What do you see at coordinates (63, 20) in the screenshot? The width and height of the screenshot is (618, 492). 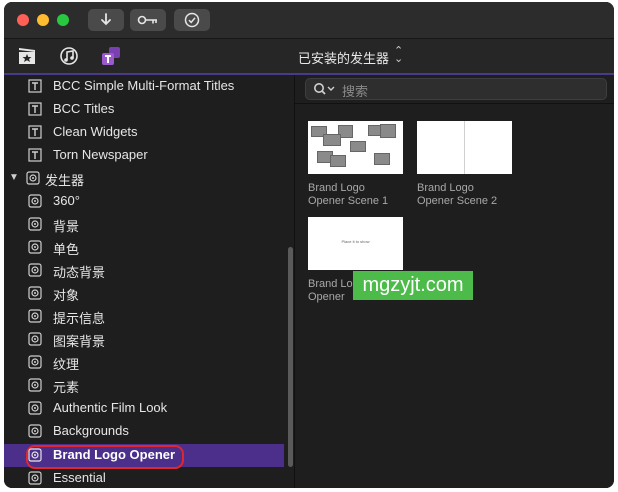 I see `zoom-window-button` at bounding box center [63, 20].